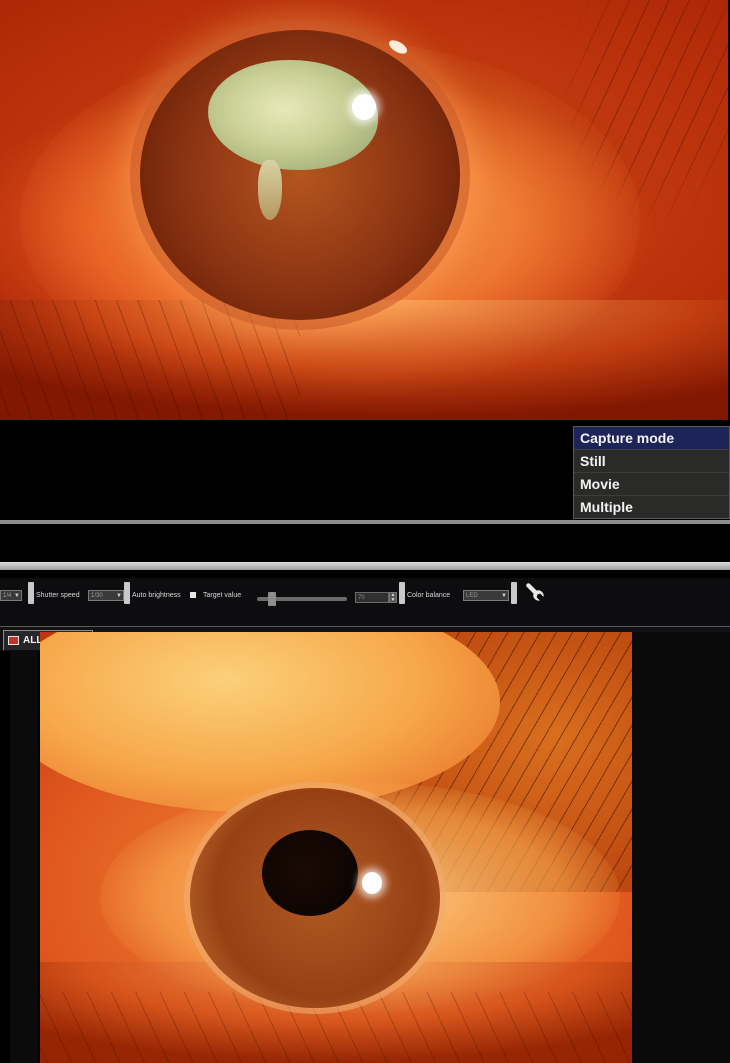 The width and height of the screenshot is (730, 1063). I want to click on monitor-bezel-line, so click(365, 522).